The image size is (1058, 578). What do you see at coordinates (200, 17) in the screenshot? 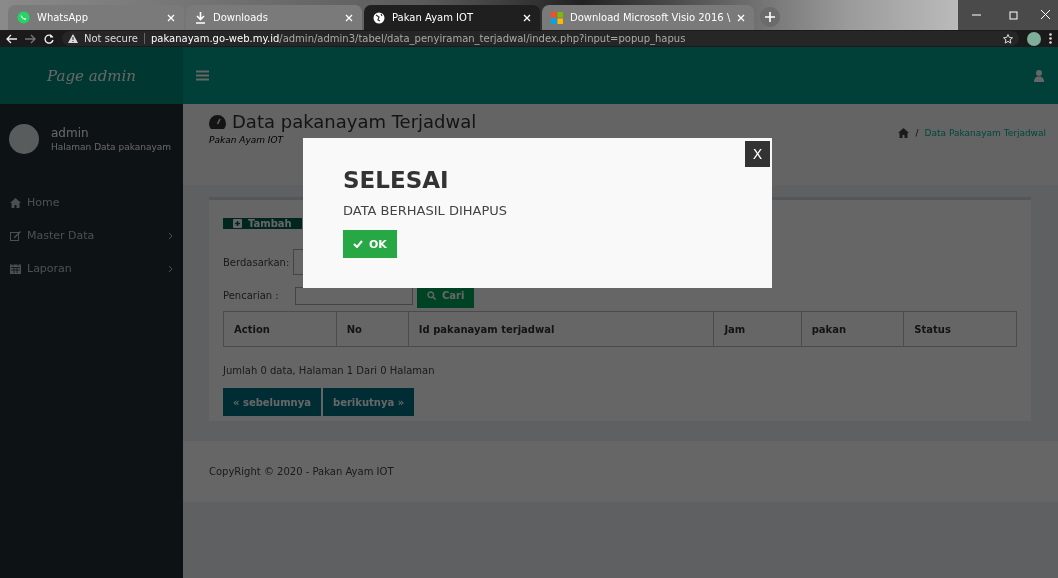
I see `download-icon` at bounding box center [200, 17].